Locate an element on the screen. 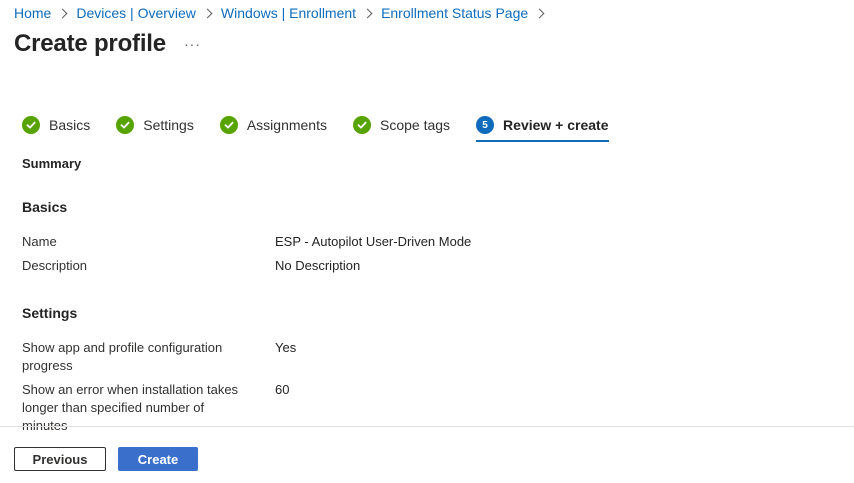  tab-review-create: 5 Review + create is located at coordinates (542, 128).